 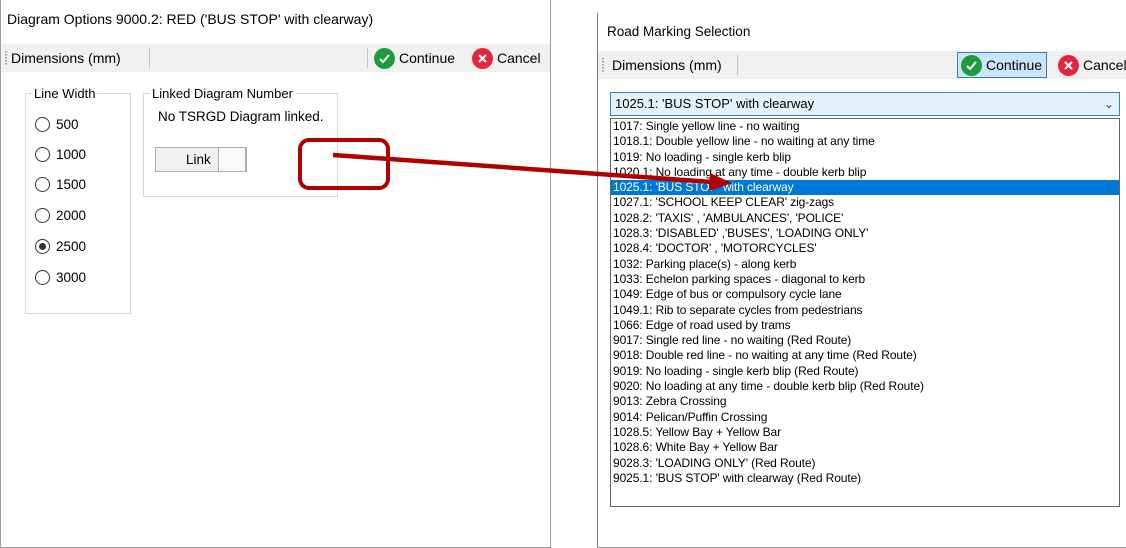 What do you see at coordinates (865, 264) in the screenshot?
I see `dropdown-option: 1032: Parking place(s) - along kerb` at bounding box center [865, 264].